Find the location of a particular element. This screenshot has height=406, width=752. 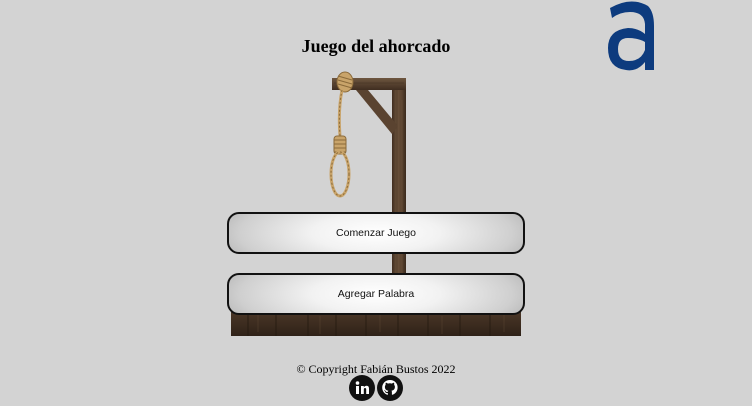

page-title: Juego del ahorcado is located at coordinates (376, 46).